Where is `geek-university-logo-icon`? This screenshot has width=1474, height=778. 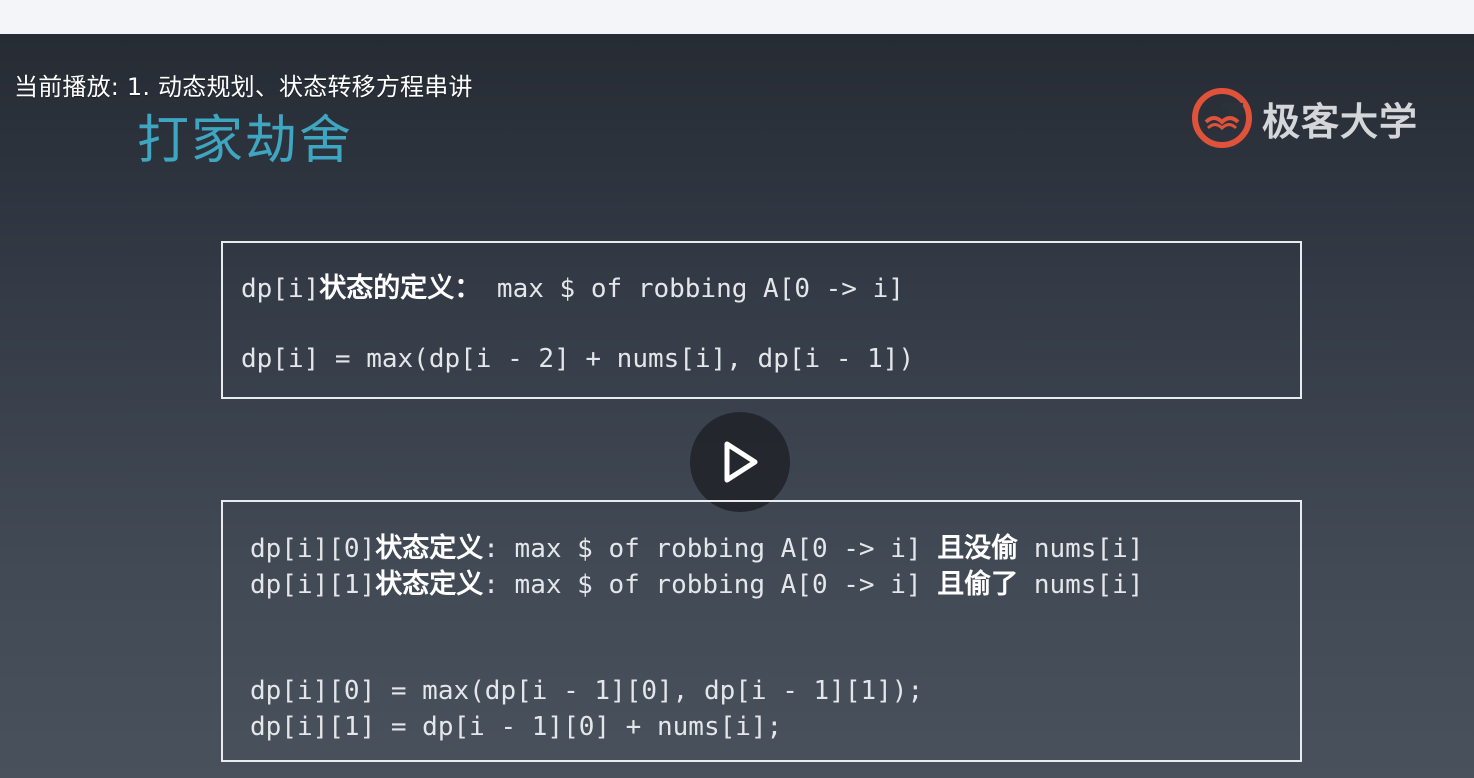 geek-university-logo-icon is located at coordinates (1222, 118).